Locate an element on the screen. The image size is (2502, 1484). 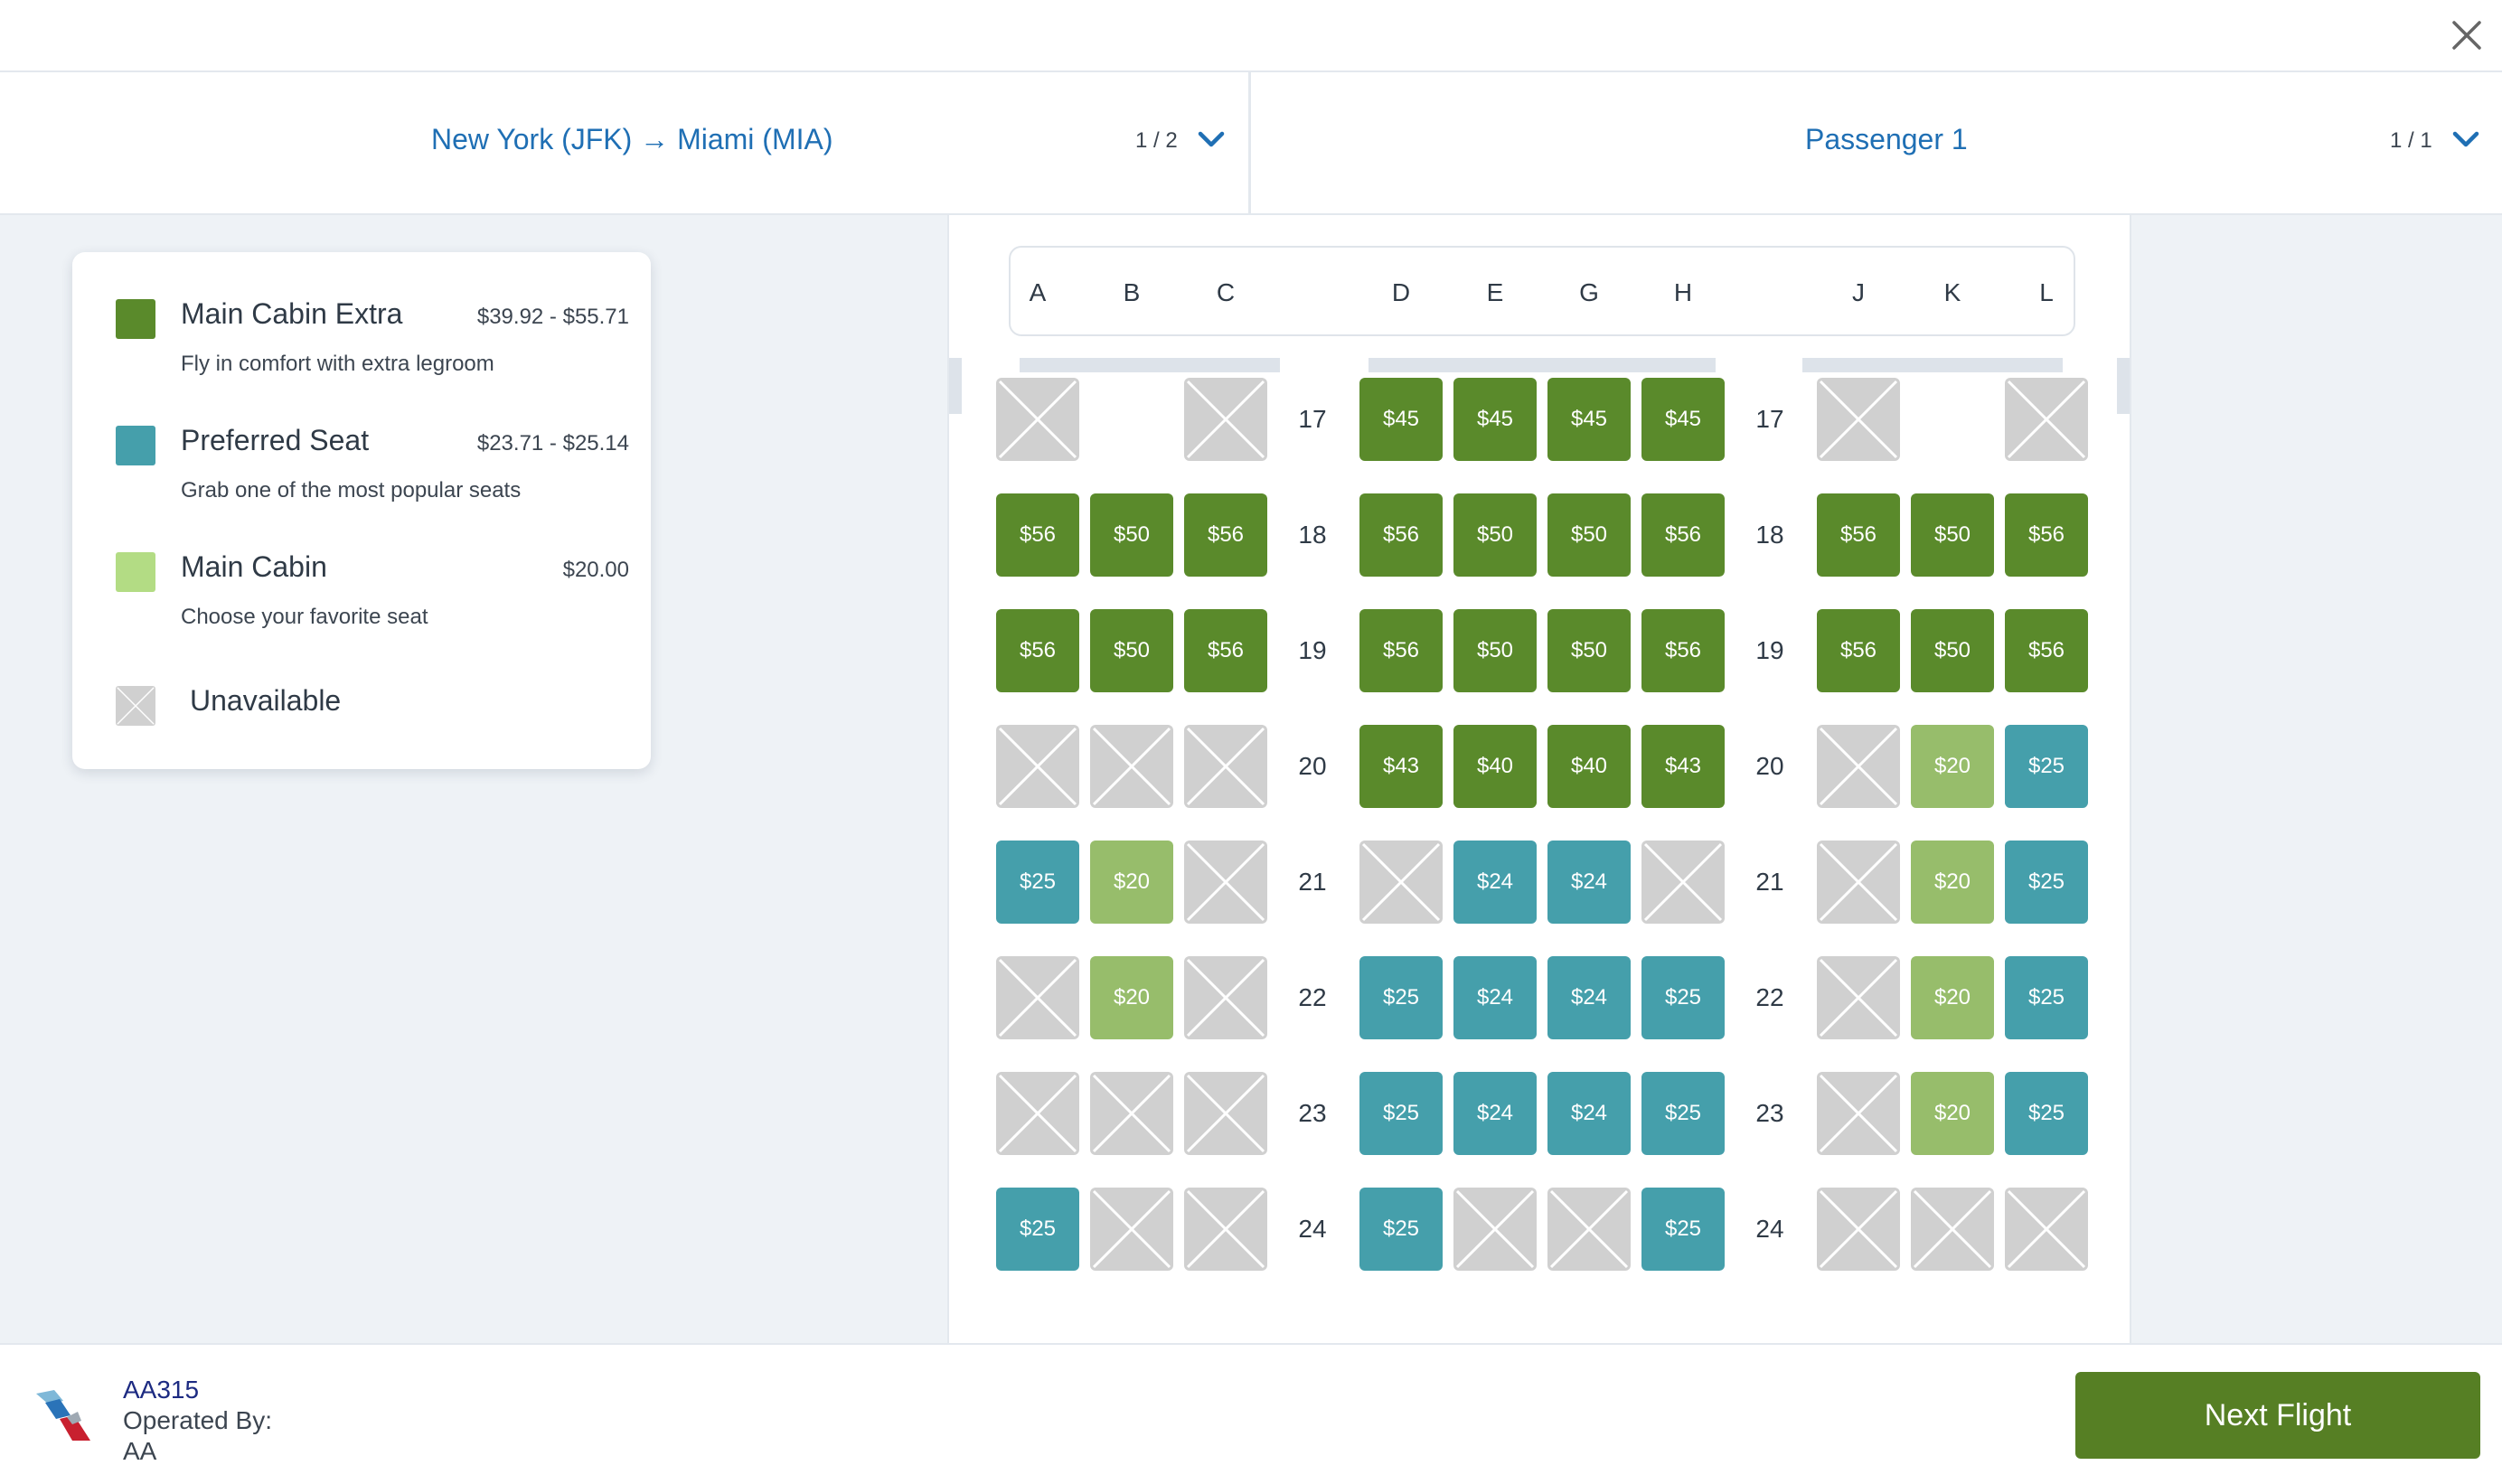
seat-22d: $25 is located at coordinates (1401, 997).